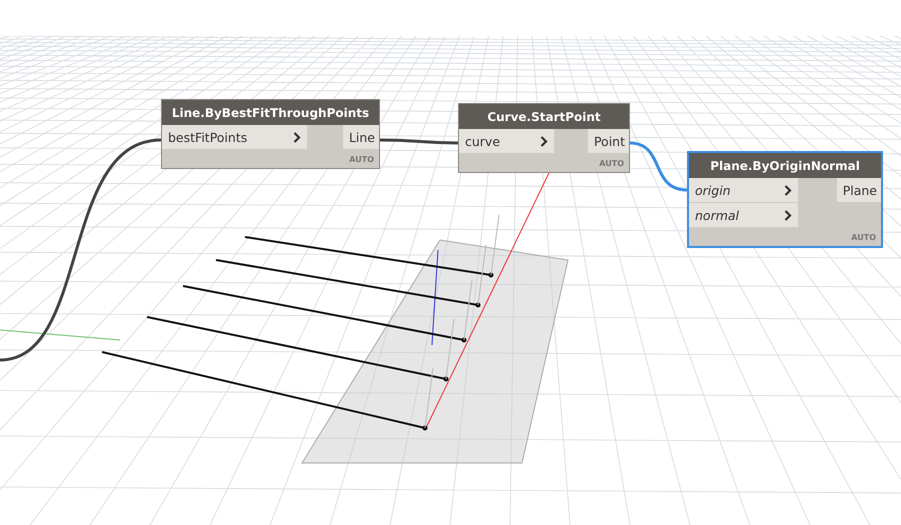 This screenshot has height=525, width=901. I want to click on input-port: origin, so click(743, 190).